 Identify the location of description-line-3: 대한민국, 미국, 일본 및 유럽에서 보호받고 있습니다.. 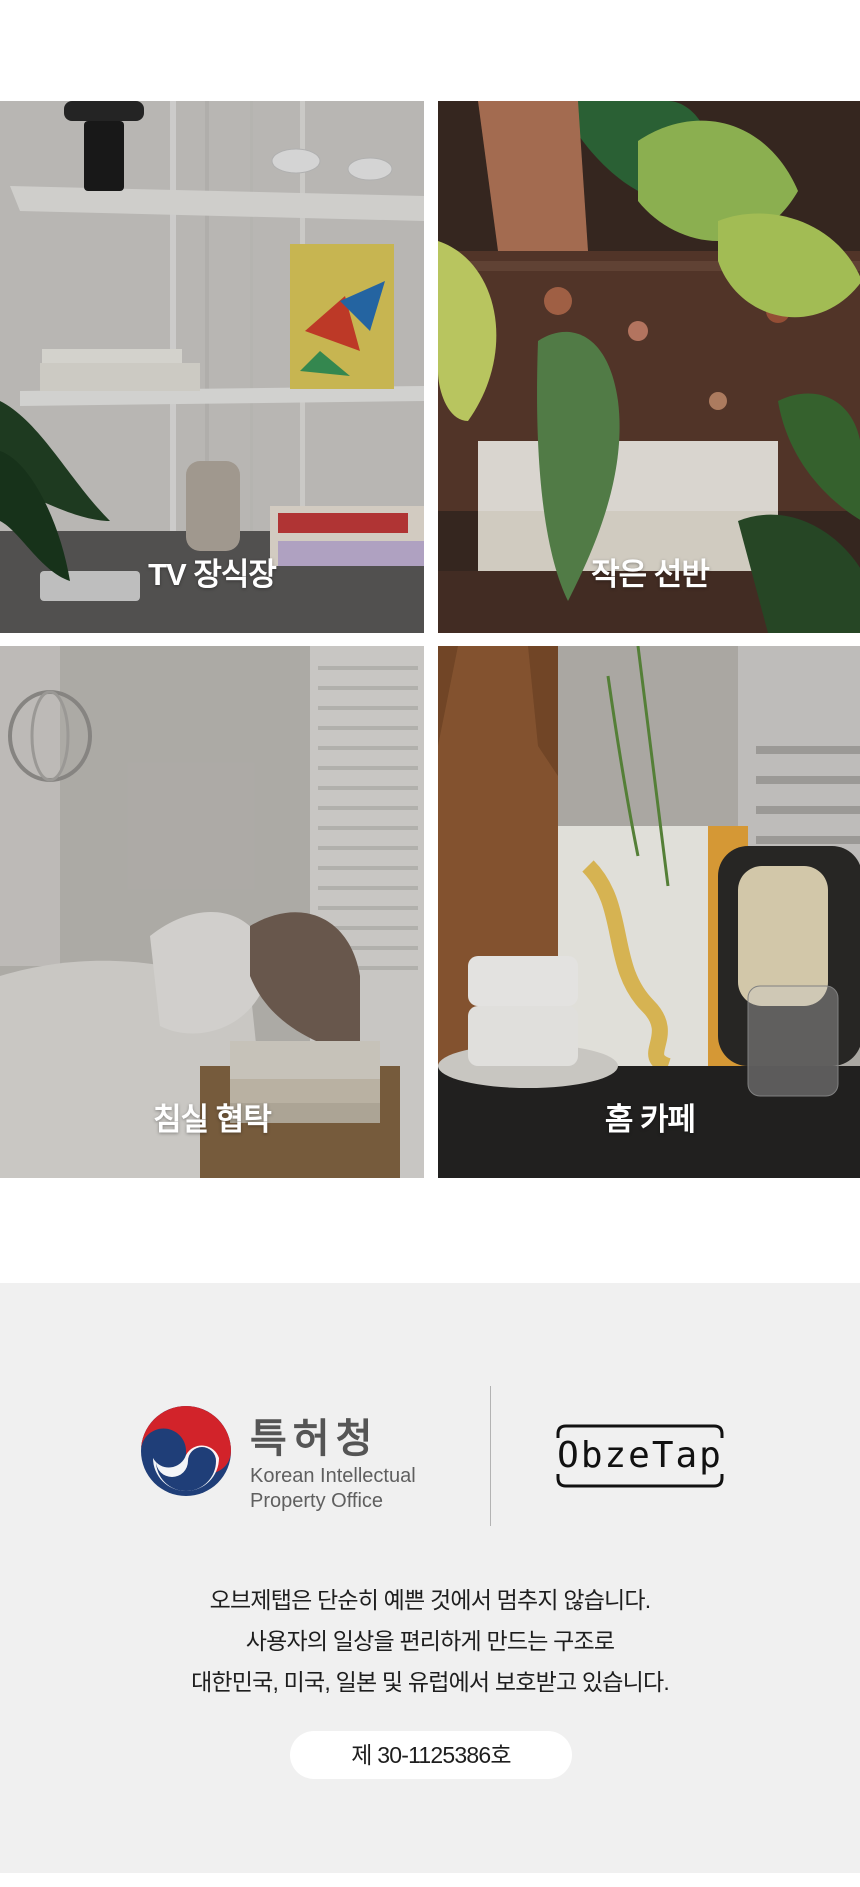
(430, 1682).